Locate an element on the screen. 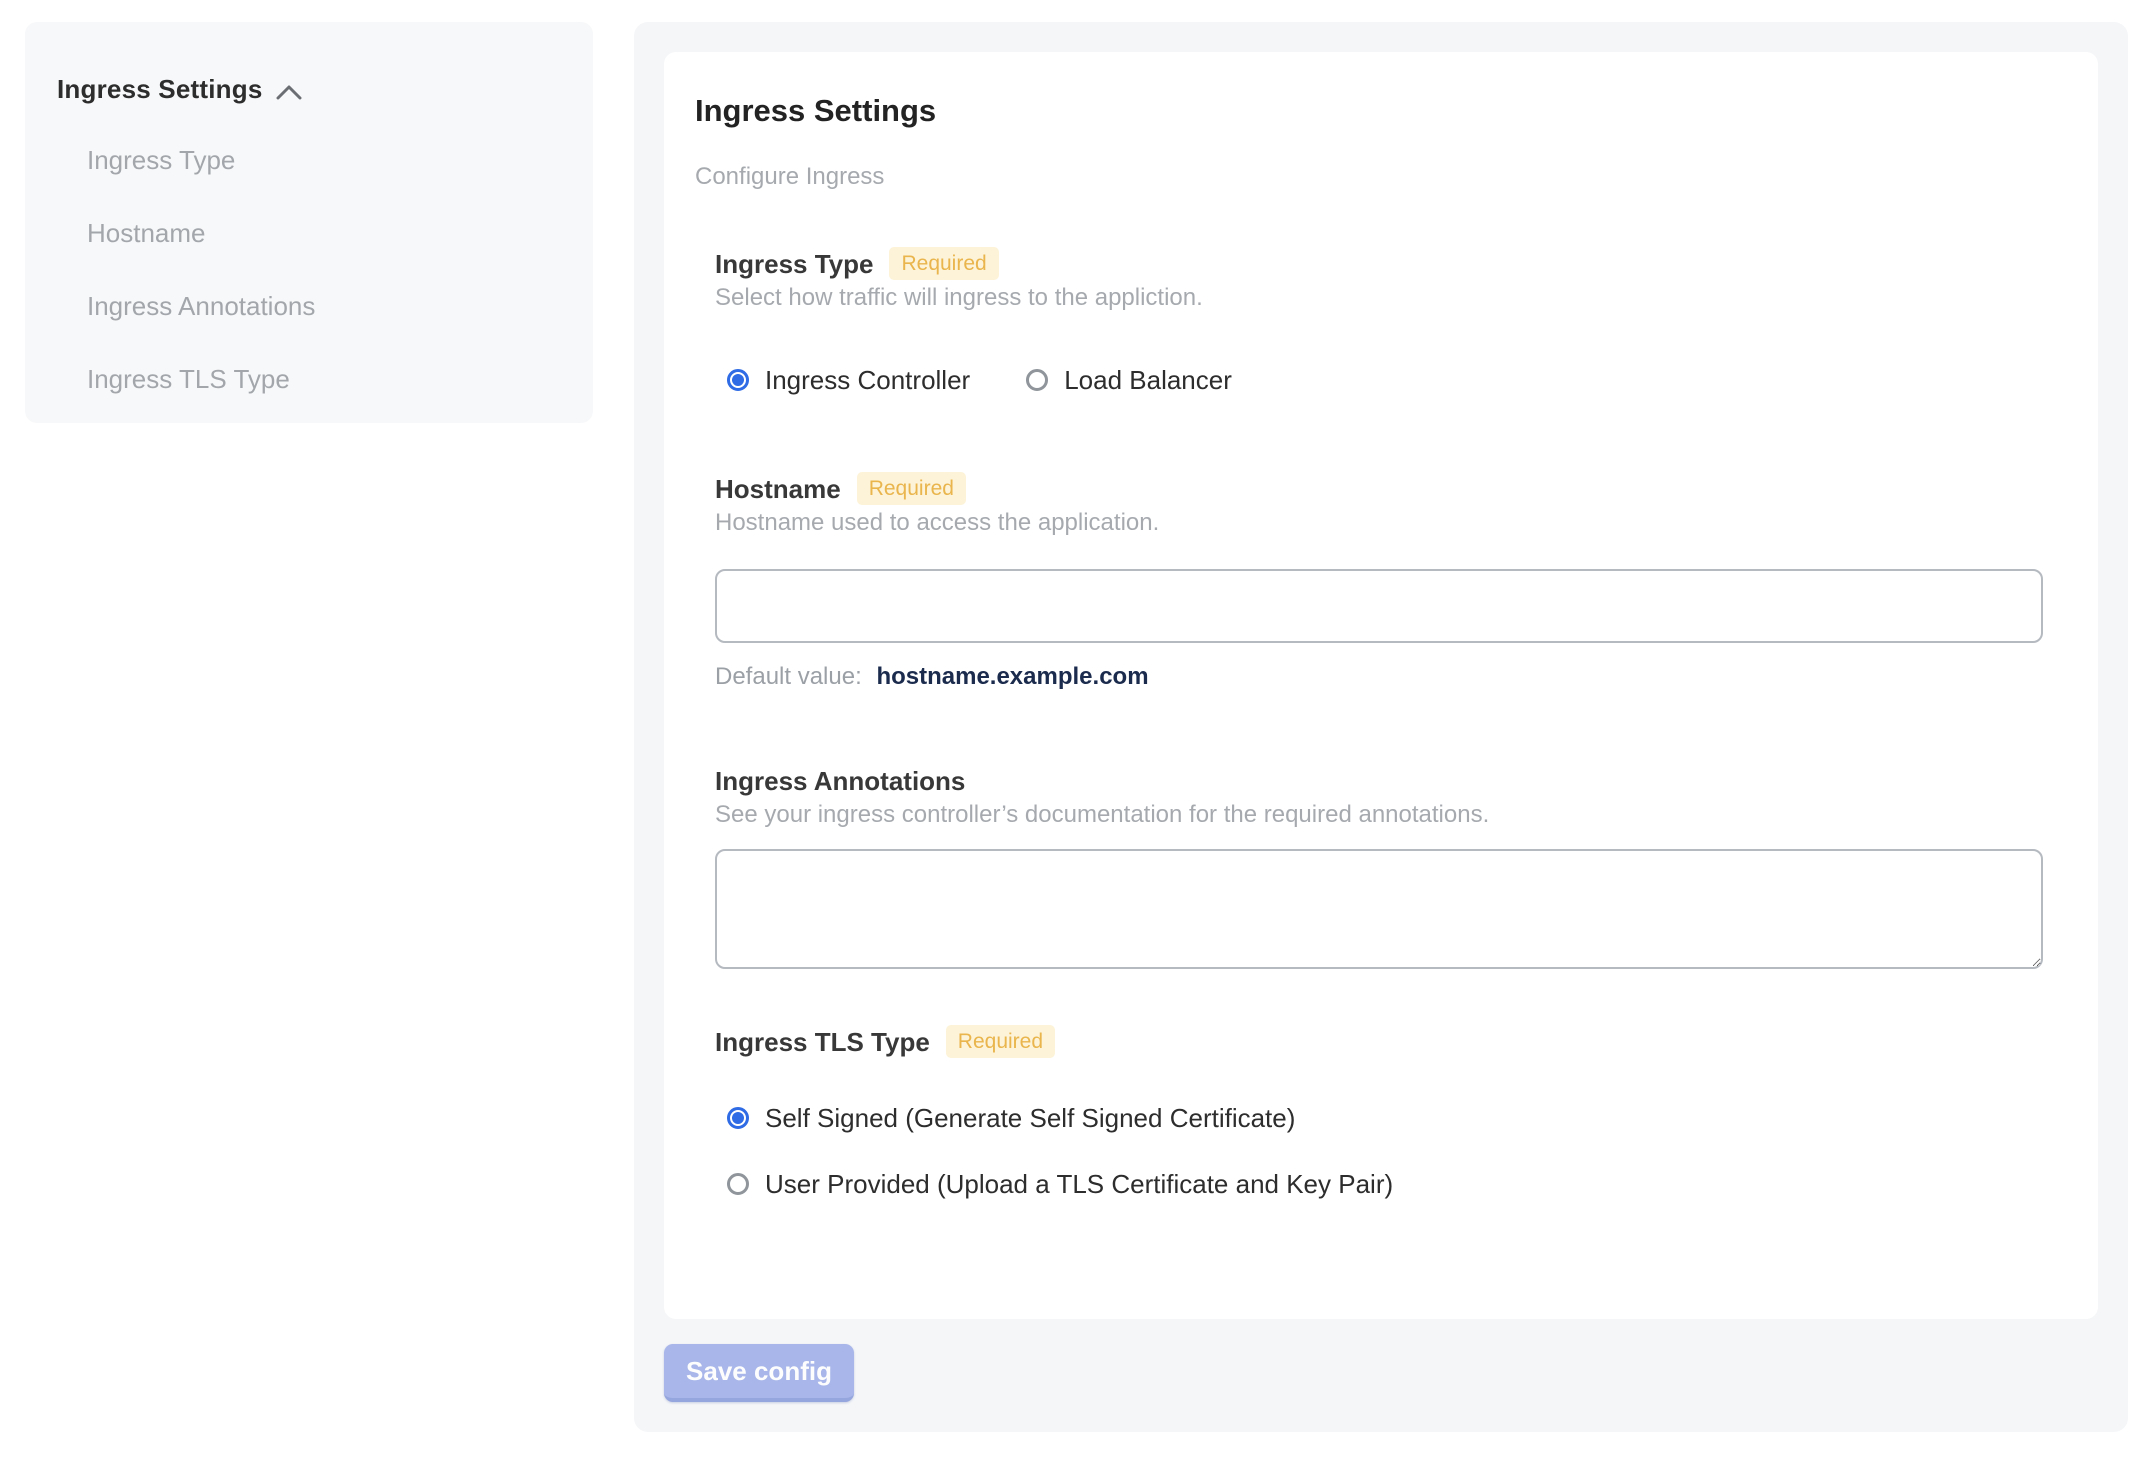 The height and width of the screenshot is (1474, 2156). hostname-label: Hostname is located at coordinates (778, 488).